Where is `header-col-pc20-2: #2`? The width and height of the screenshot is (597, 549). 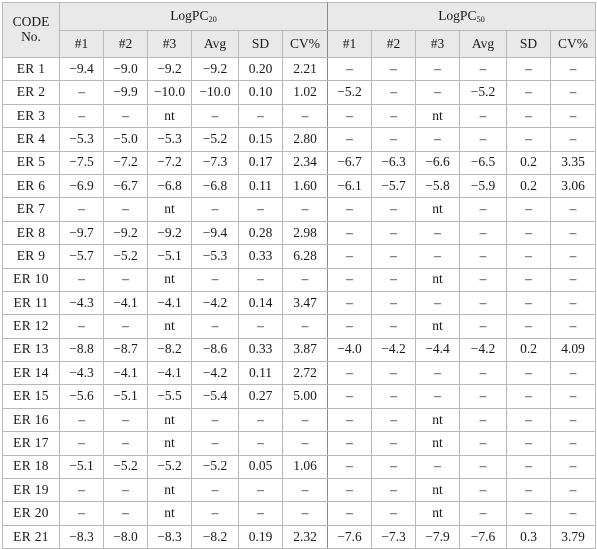
header-col-pc20-2: #2 is located at coordinates (125, 44).